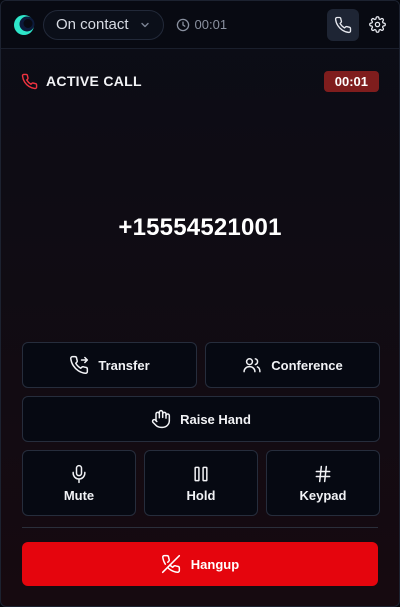 Image resolution: width=400 pixels, height=607 pixels. What do you see at coordinates (161, 419) in the screenshot?
I see `hand-icon` at bounding box center [161, 419].